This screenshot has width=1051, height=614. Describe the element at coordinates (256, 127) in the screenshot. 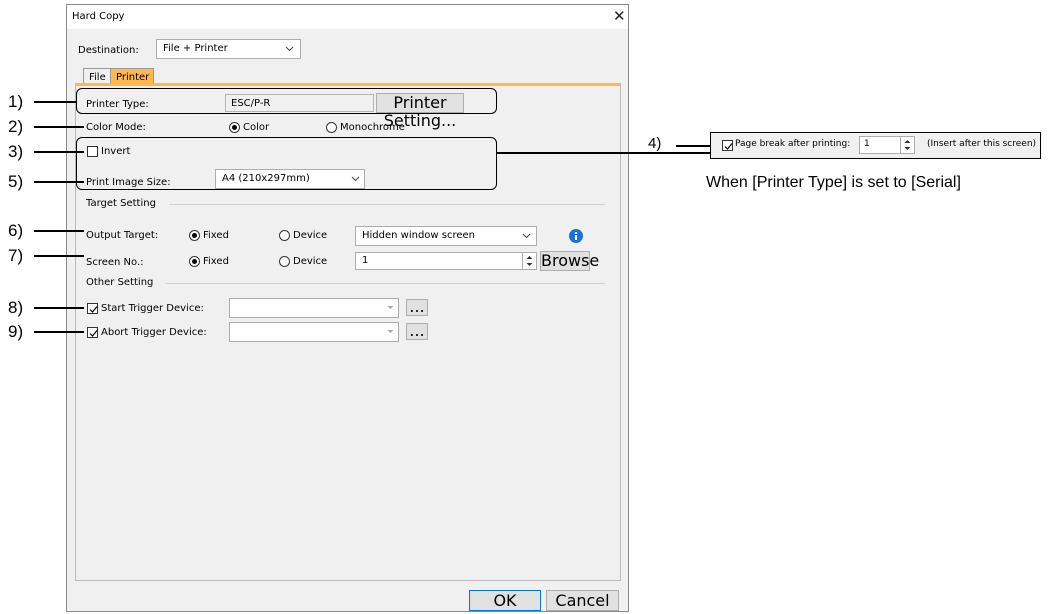

I see `color-option-label: Color` at that location.